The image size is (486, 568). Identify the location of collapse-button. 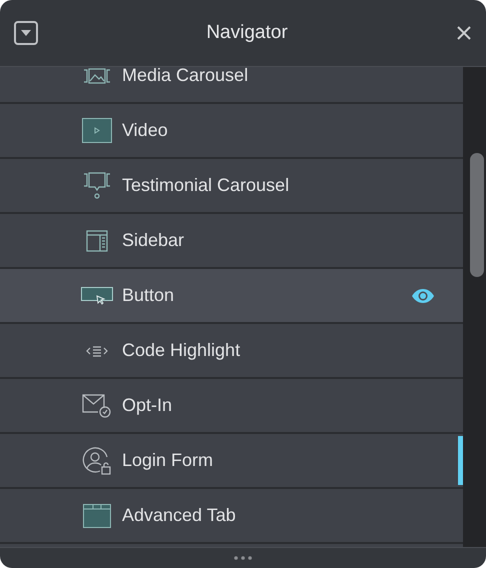
(26, 33).